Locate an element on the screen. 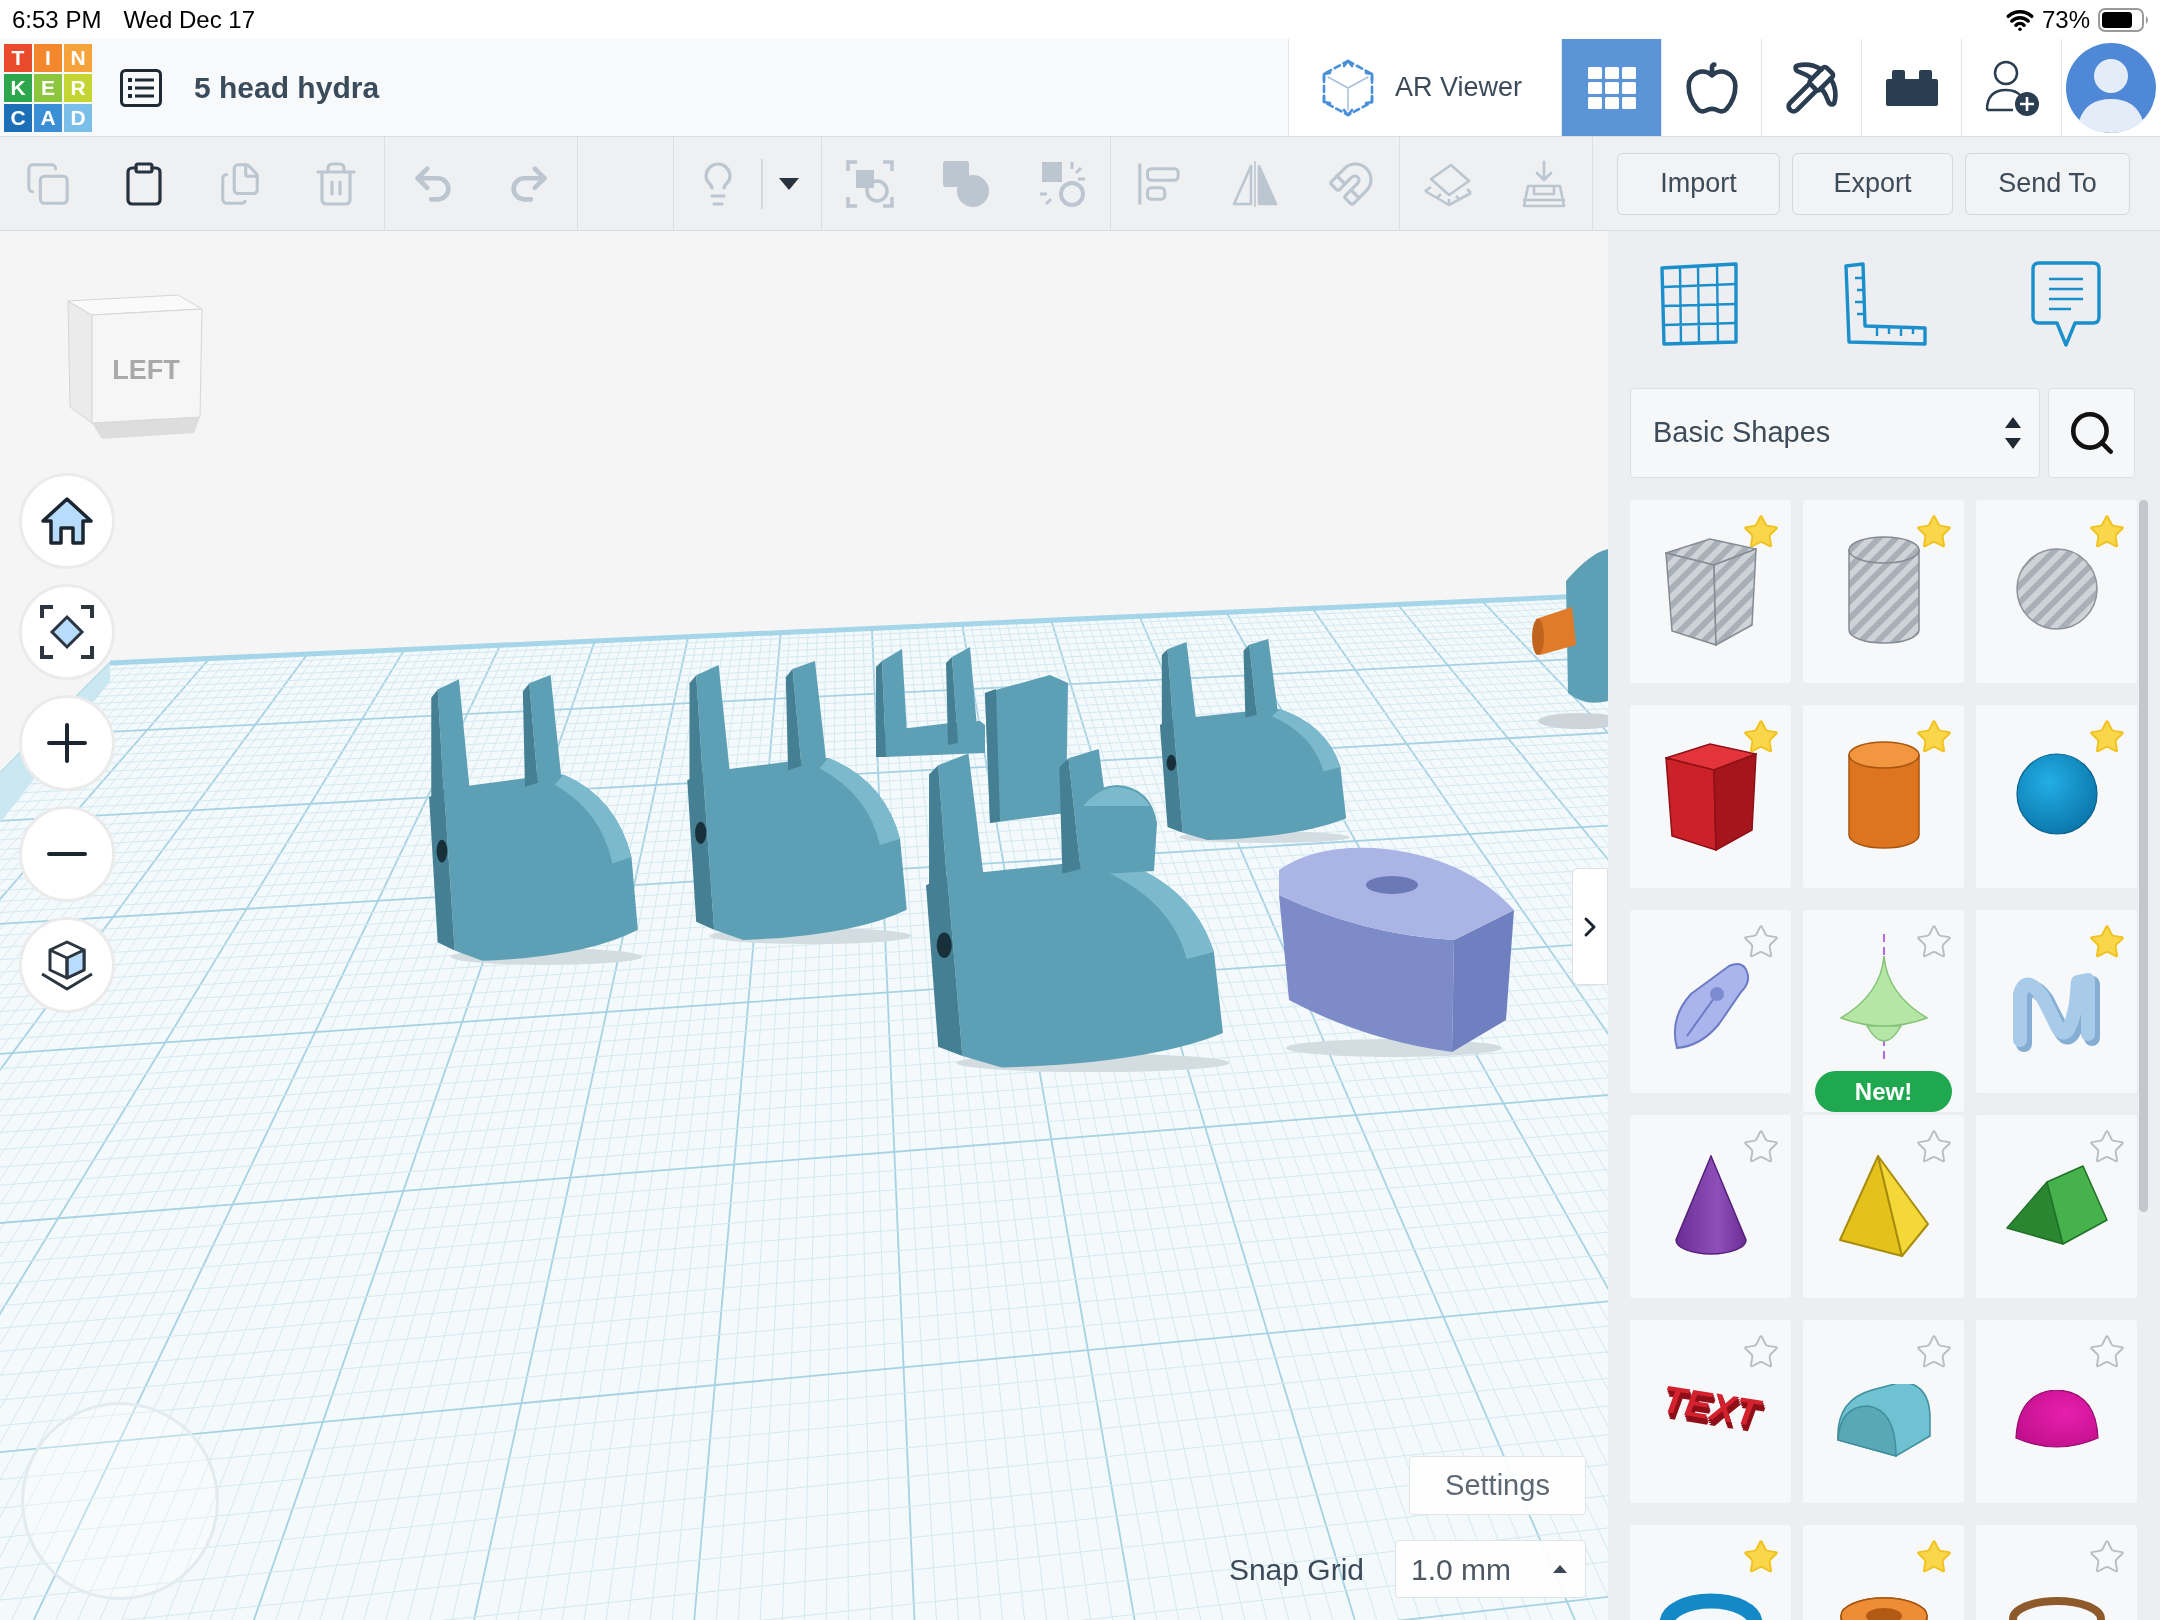 The height and width of the screenshot is (1620, 2160). updown-icon is located at coordinates (2013, 433).